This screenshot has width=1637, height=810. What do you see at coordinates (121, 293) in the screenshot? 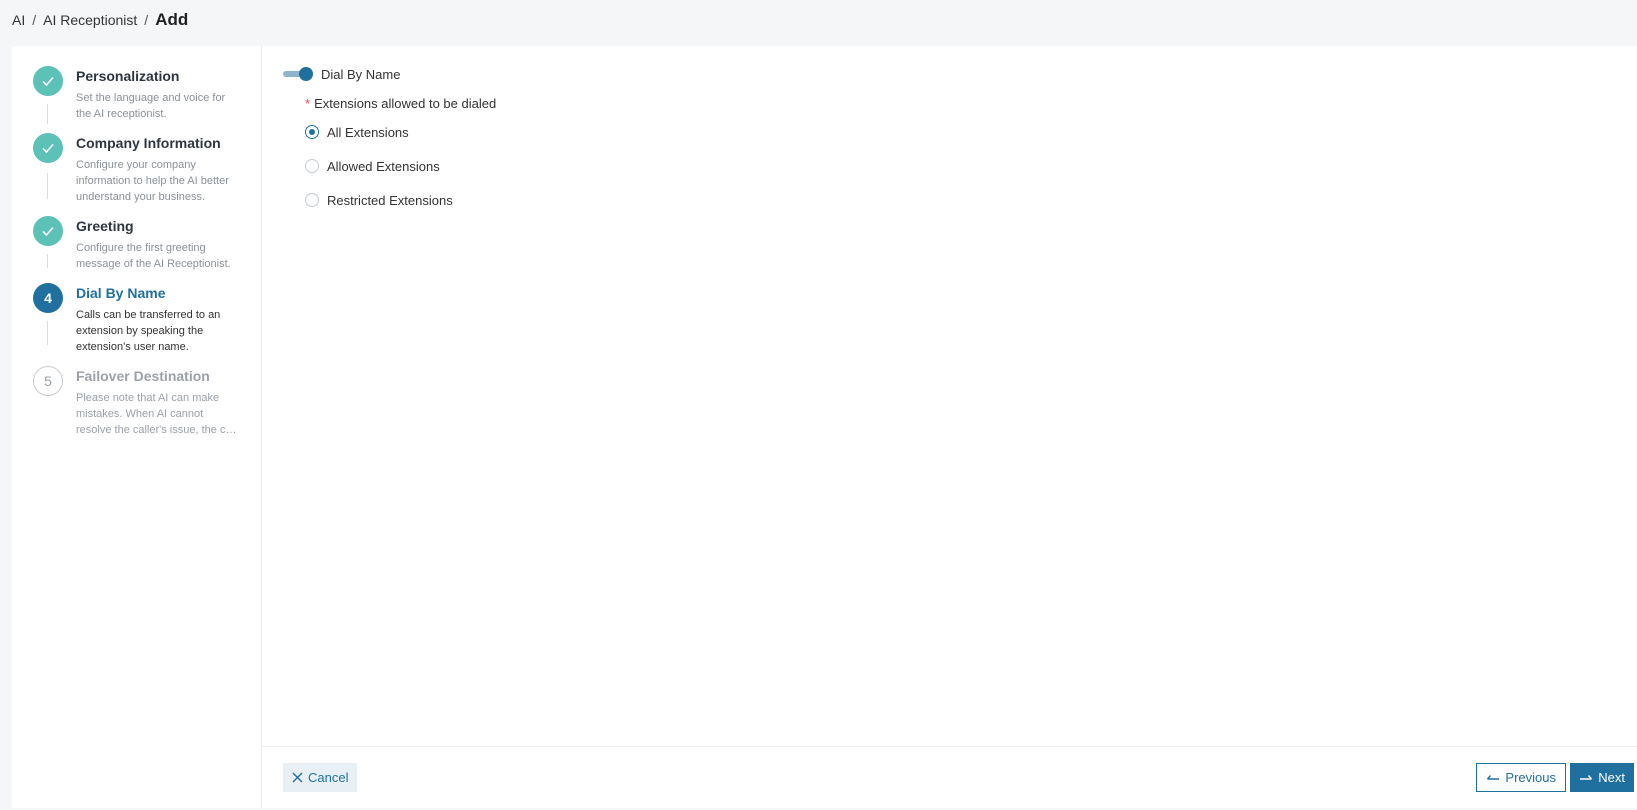
I see `step-title: Dial By Name` at bounding box center [121, 293].